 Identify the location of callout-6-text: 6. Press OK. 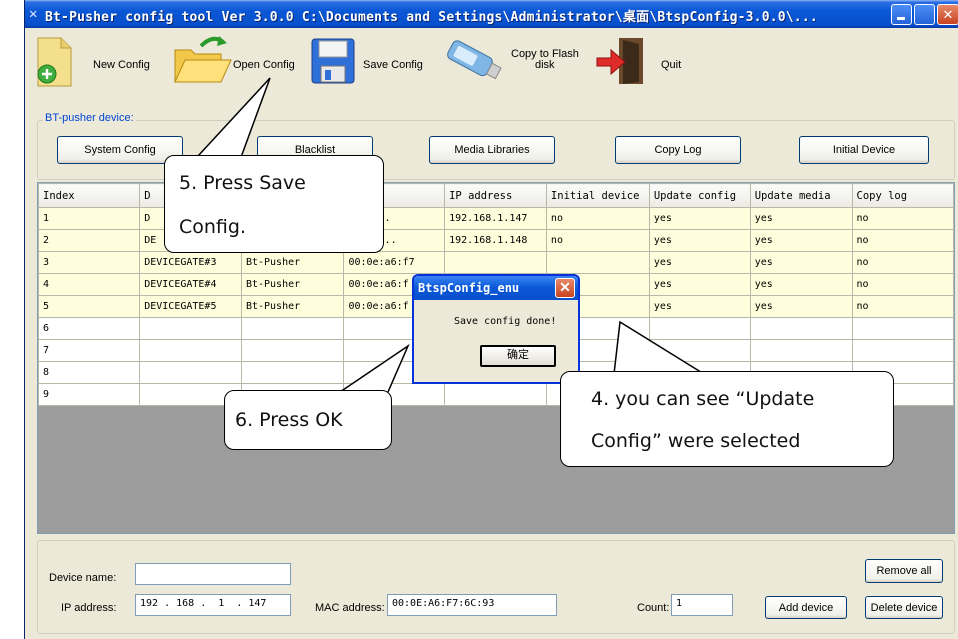
(289, 420).